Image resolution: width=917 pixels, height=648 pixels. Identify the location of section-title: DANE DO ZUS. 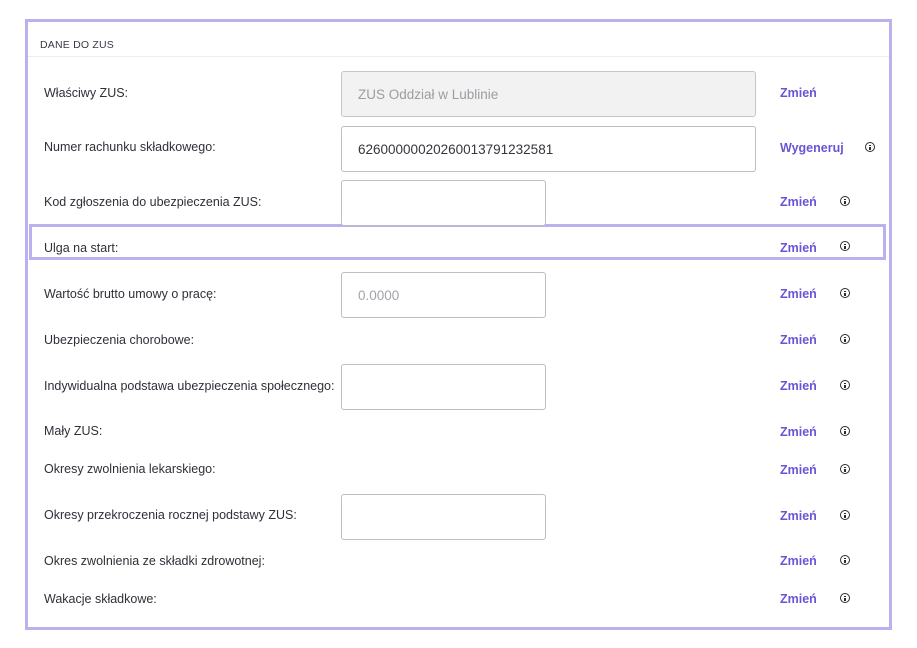
(77, 45).